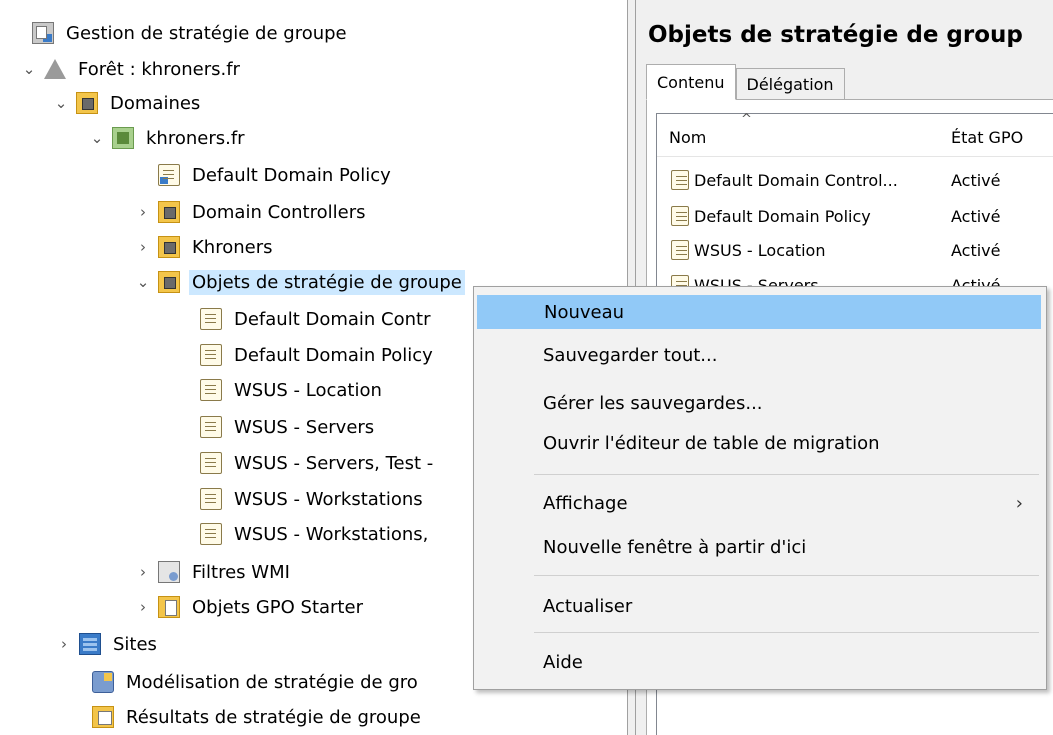 The image size is (1053, 735). Describe the element at coordinates (103, 682) in the screenshot. I see `modeling-icon` at that location.